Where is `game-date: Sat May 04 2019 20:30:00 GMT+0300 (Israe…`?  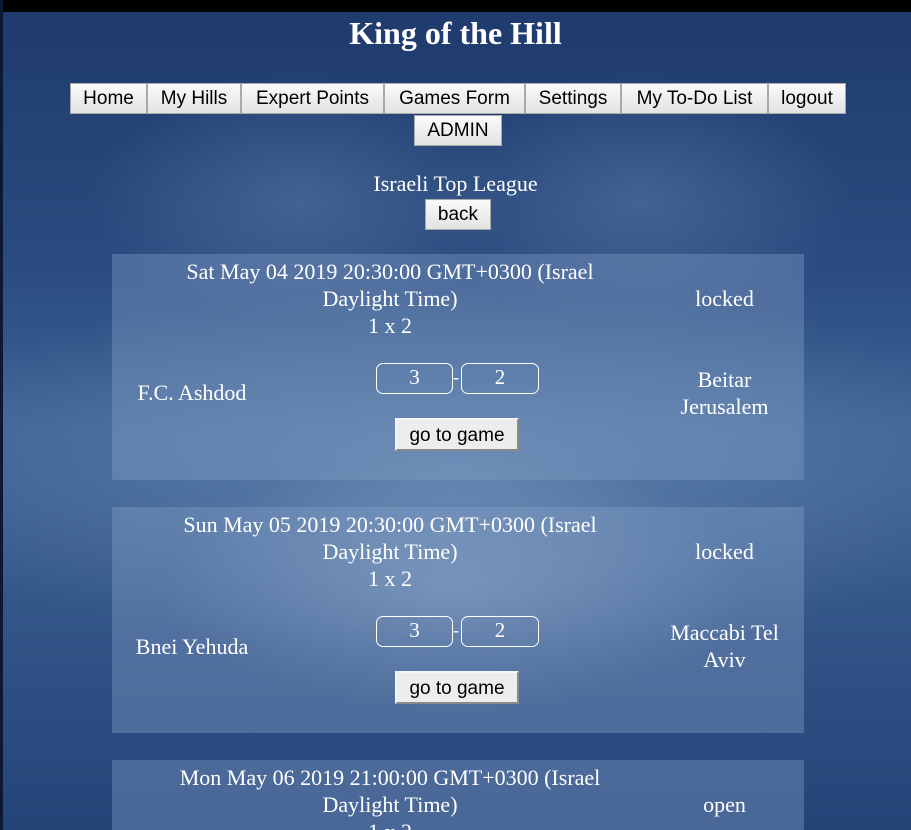 game-date: Sat May 04 2019 20:30:00 GMT+0300 (Israe… is located at coordinates (390, 298).